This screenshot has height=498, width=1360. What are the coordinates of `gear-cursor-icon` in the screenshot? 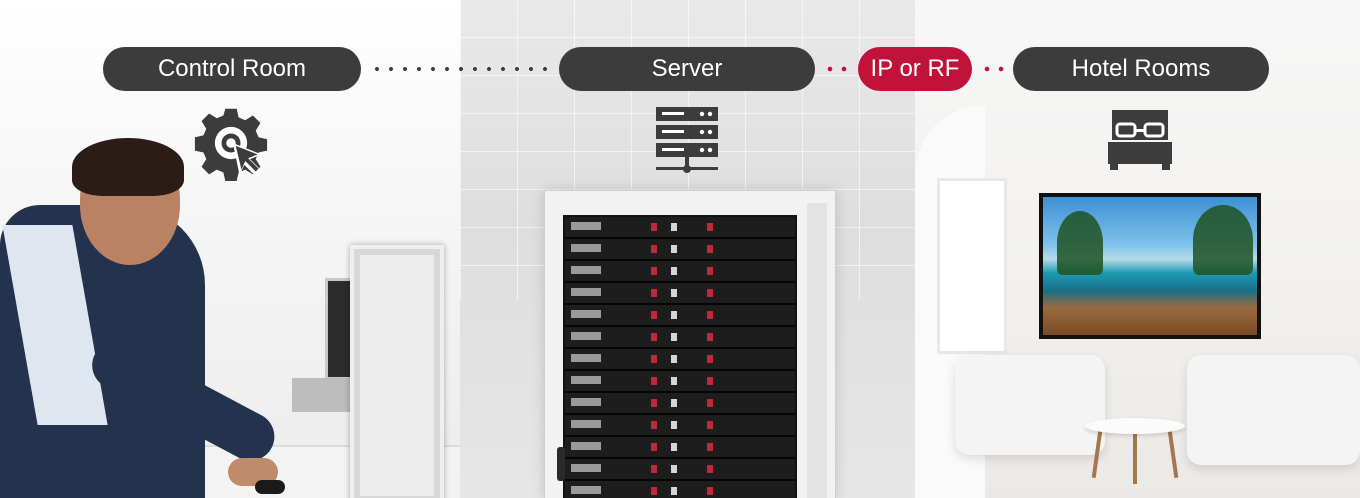 It's located at (231, 144).